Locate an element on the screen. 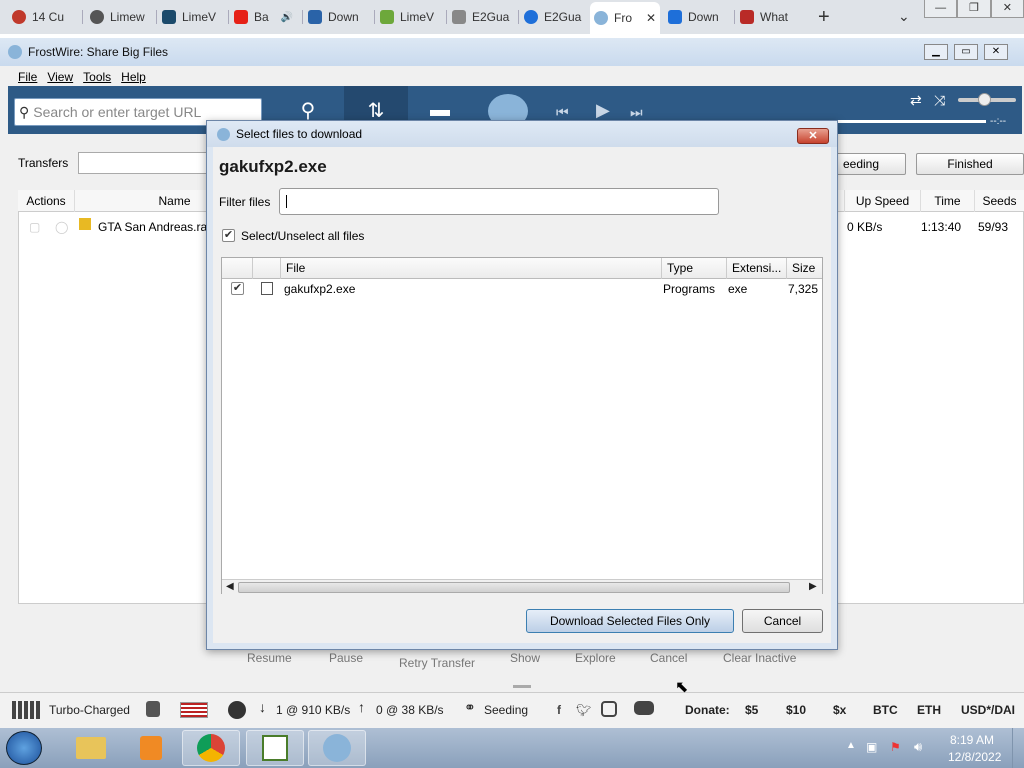 The height and width of the screenshot is (768, 1024). donate-custom-button: $x is located at coordinates (839, 710).